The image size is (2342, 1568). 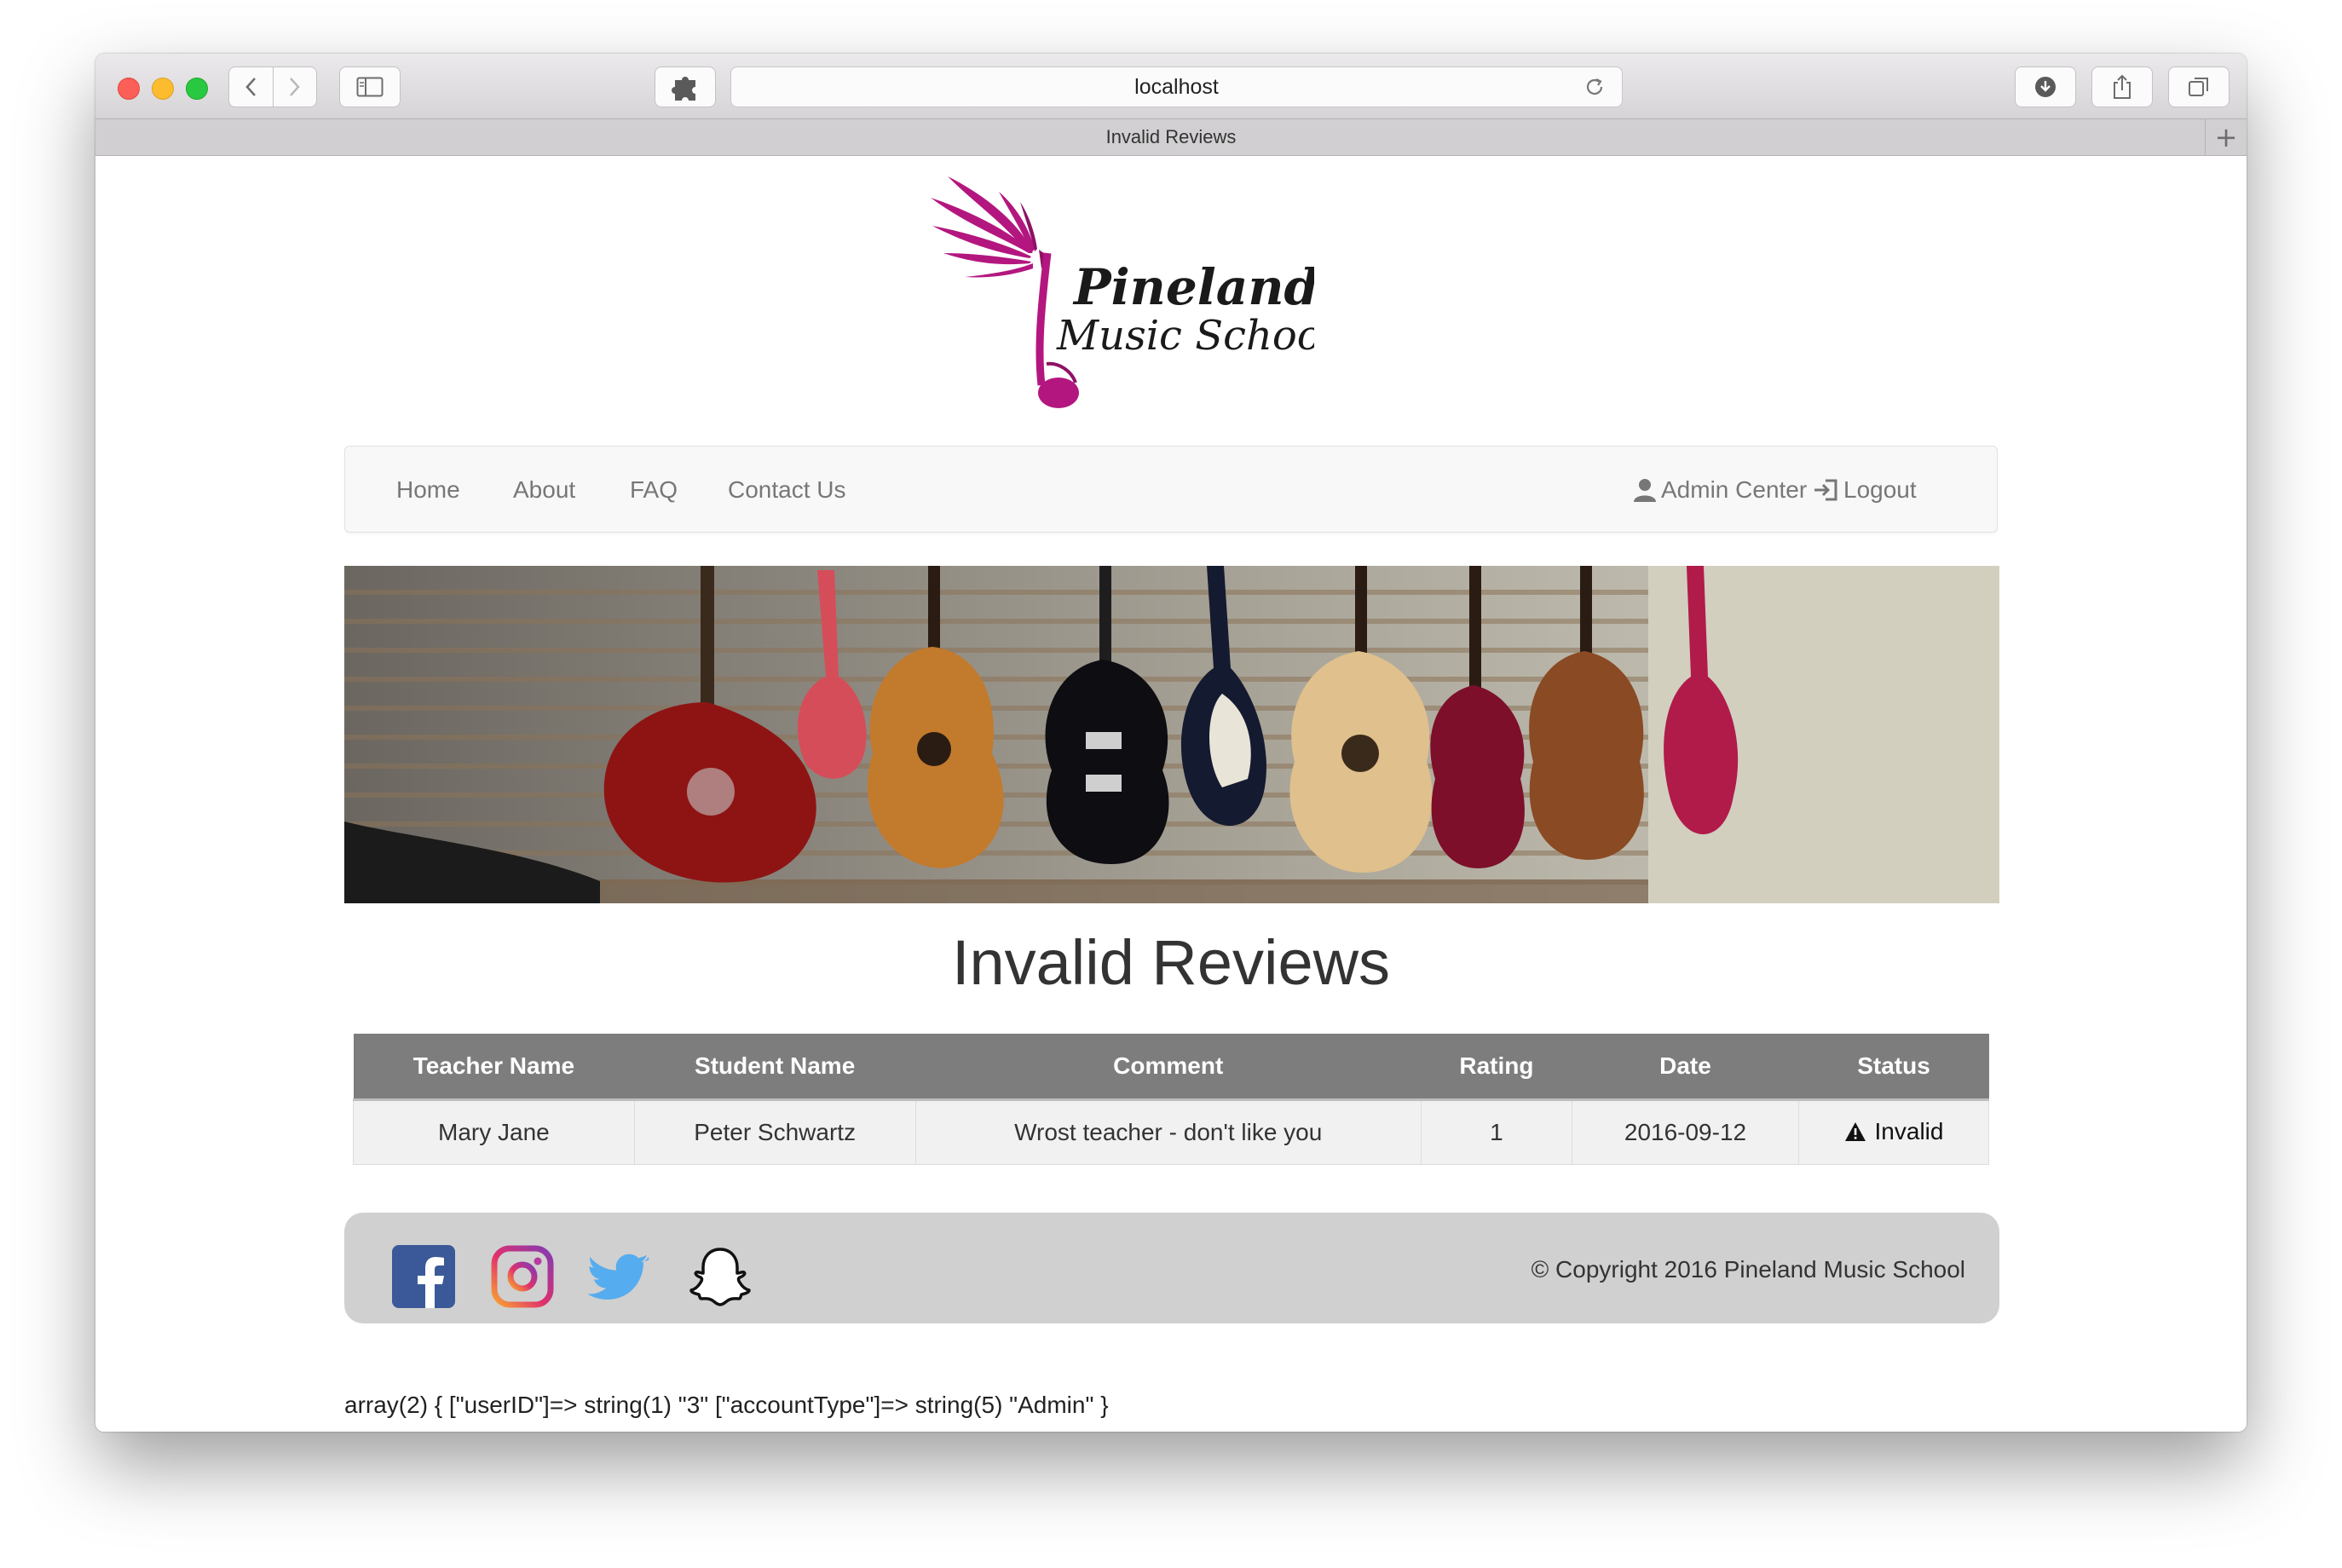 I want to click on cell-student: Peter Schwartz, so click(x=774, y=1132).